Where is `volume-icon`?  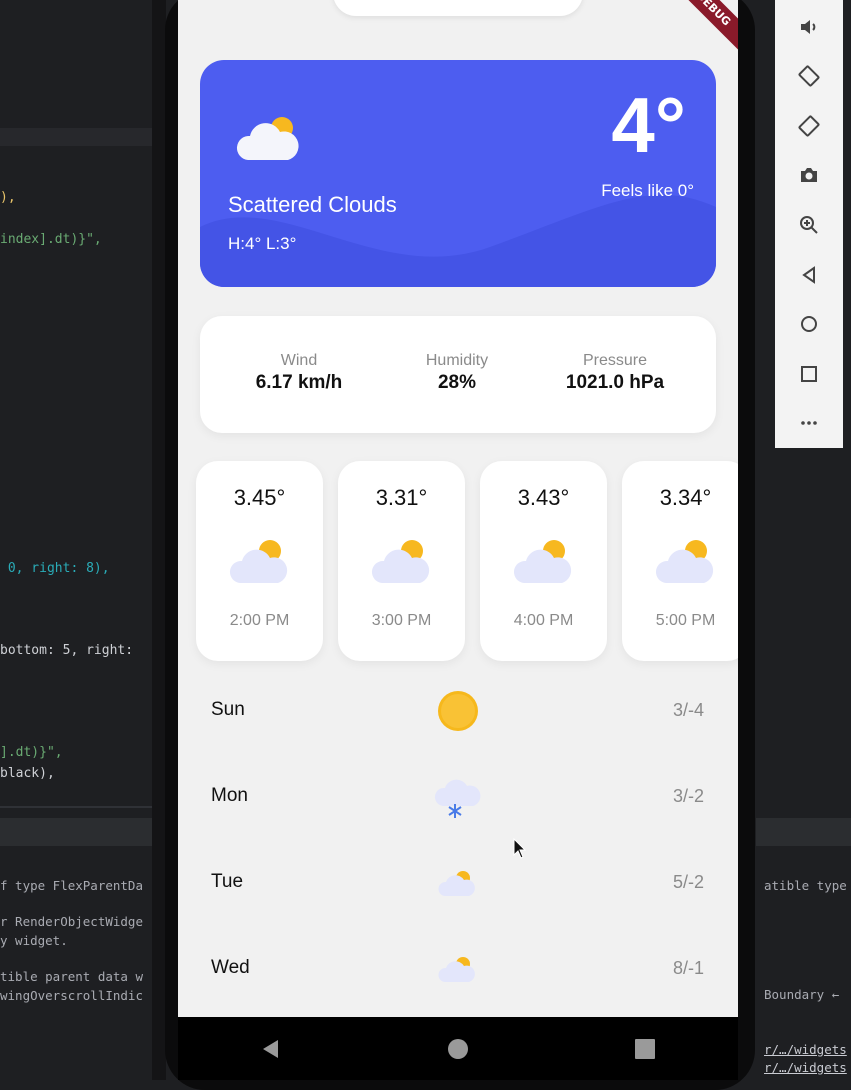 volume-icon is located at coordinates (809, 27).